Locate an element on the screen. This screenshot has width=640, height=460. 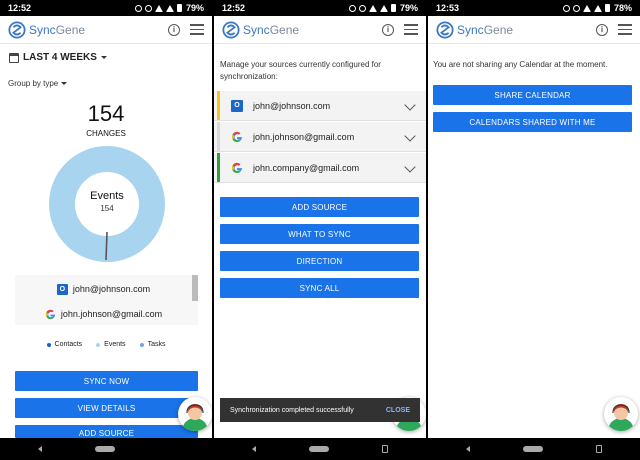
snackbar-message: Synchronization completed successfully is located at coordinates (292, 410).